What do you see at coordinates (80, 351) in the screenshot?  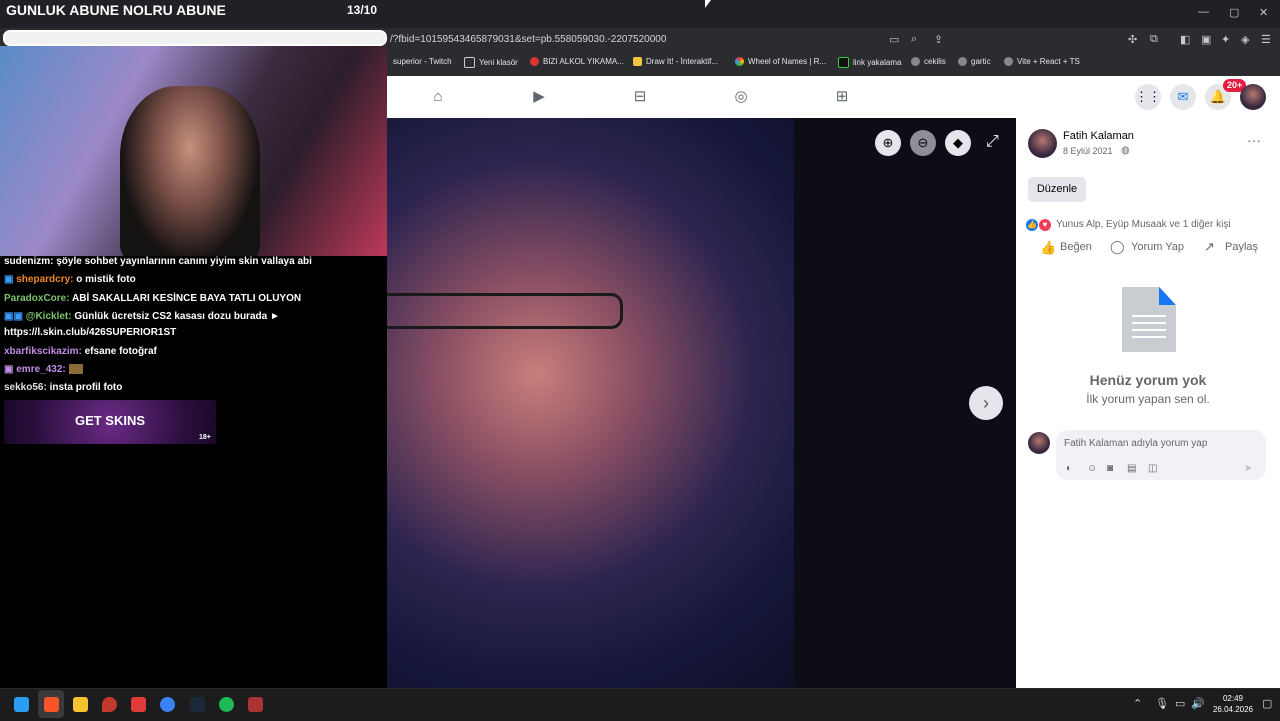 I see `chat-message: xbarfikscikazim: efsane fotoğraf` at bounding box center [80, 351].